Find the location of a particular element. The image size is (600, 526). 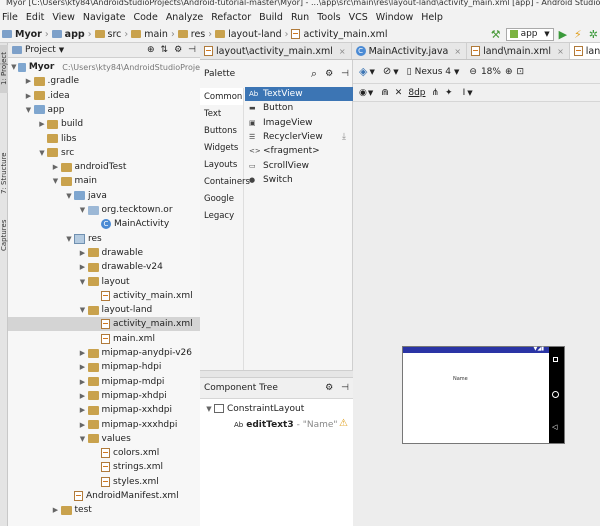

breadcrumb-src: src is located at coordinates (107, 34).